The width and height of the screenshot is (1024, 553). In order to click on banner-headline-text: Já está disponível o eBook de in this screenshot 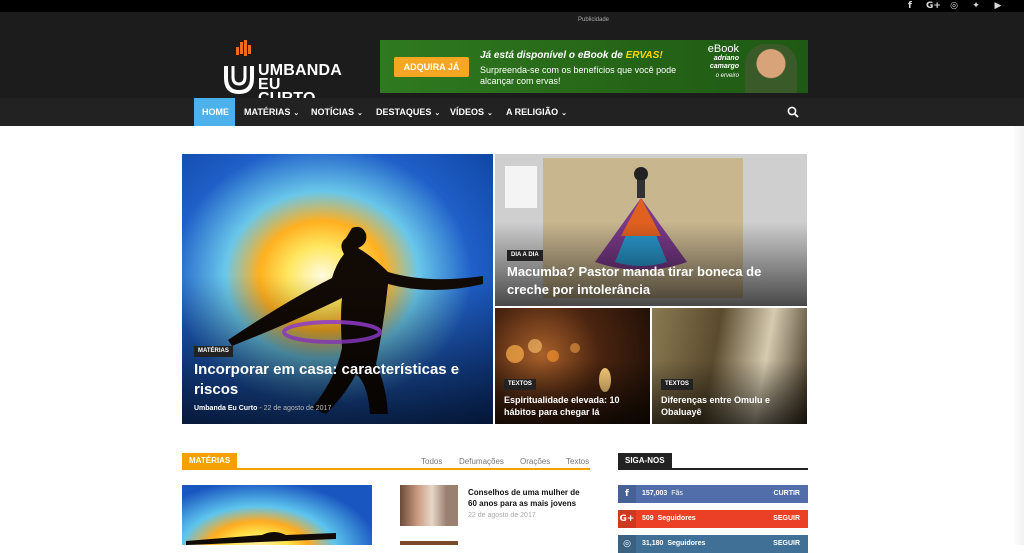, I will do `click(553, 55)`.